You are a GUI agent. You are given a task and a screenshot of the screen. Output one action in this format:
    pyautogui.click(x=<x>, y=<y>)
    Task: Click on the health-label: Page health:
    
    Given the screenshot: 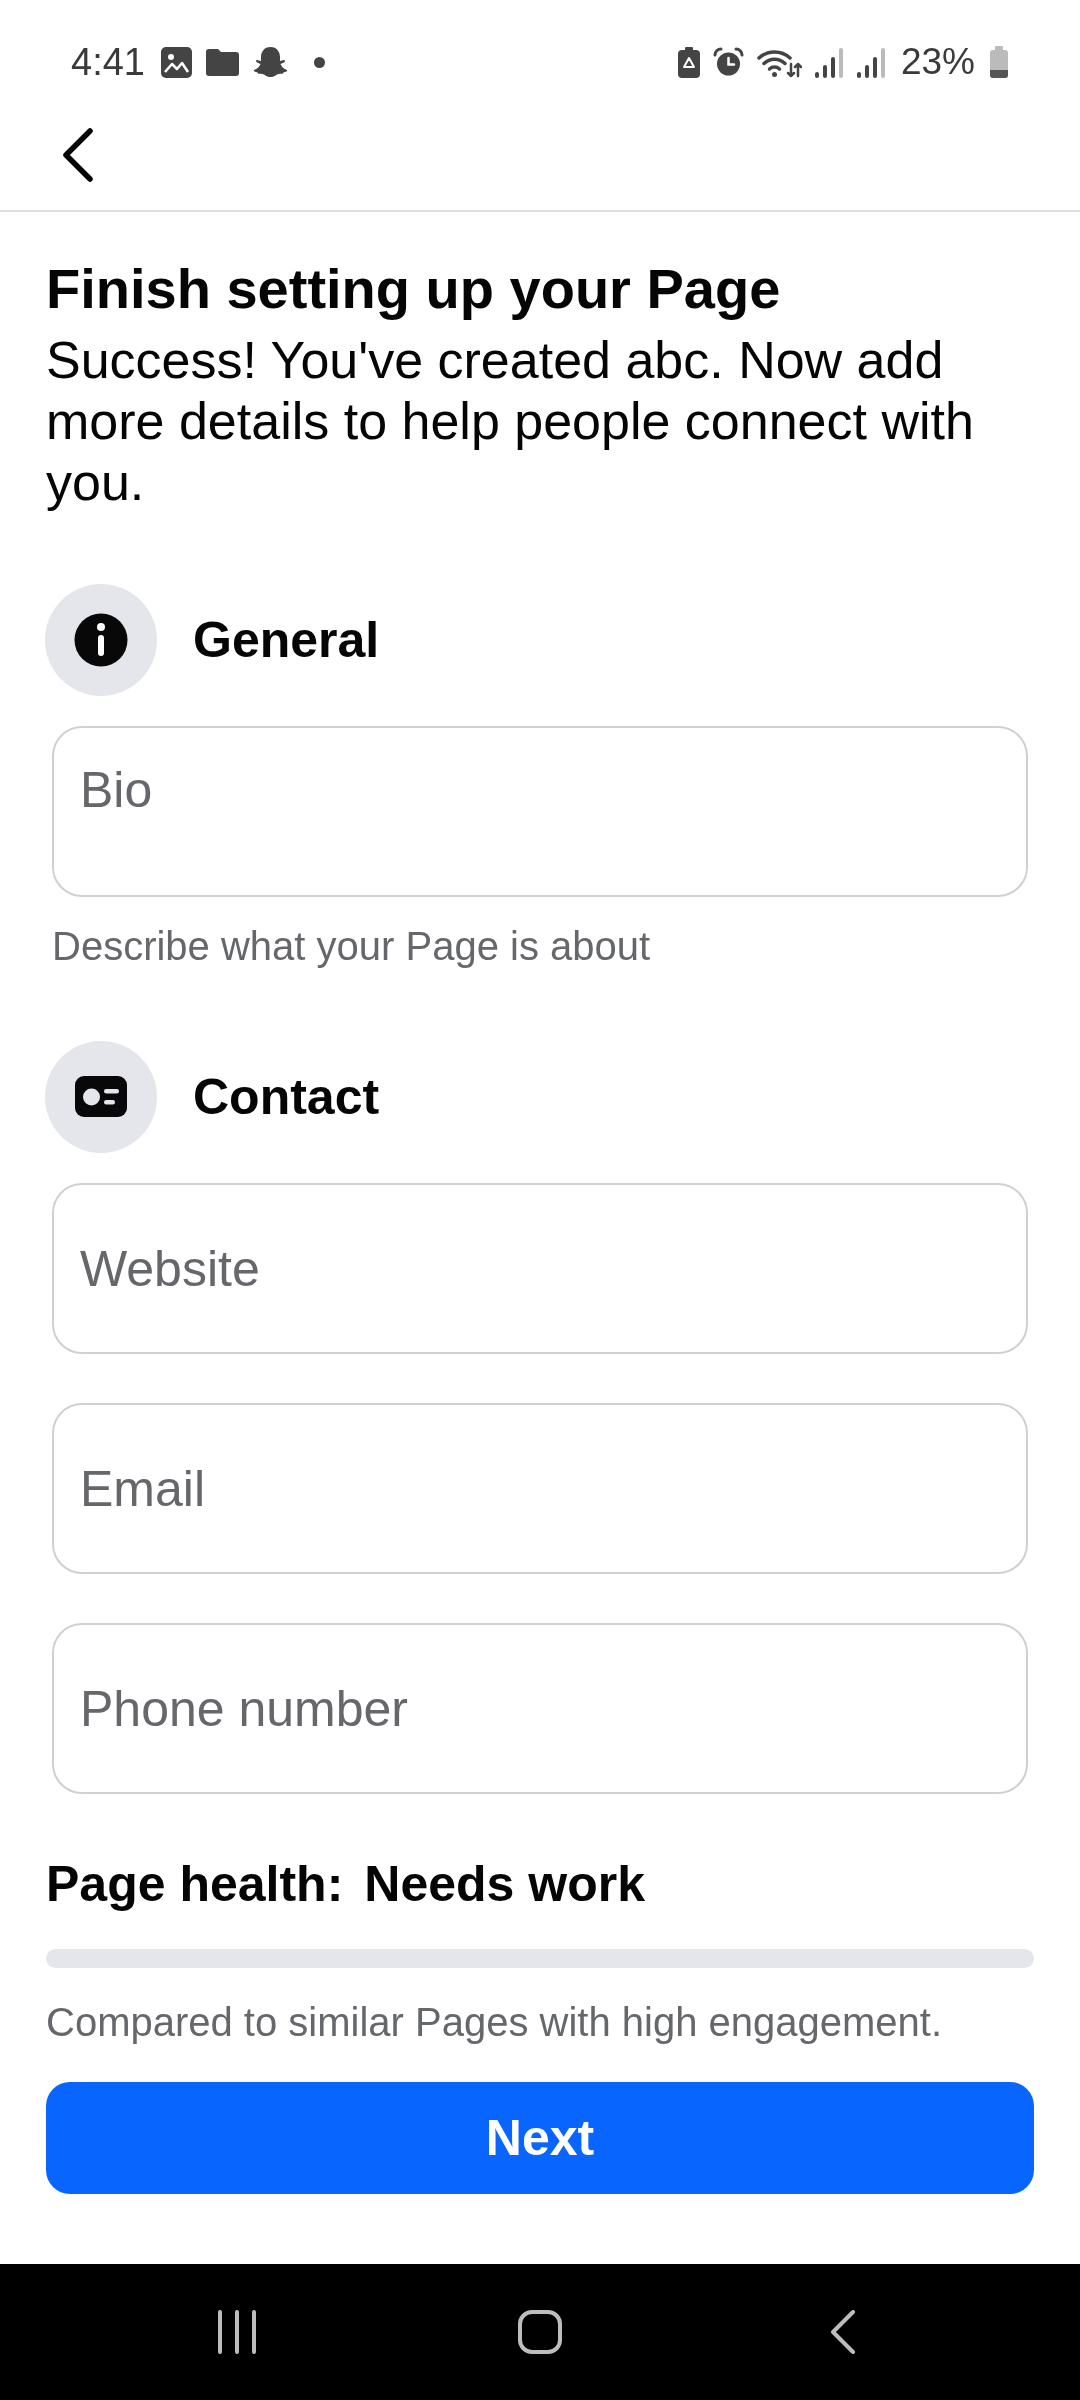 What is the action you would take?
    pyautogui.click(x=195, y=1884)
    